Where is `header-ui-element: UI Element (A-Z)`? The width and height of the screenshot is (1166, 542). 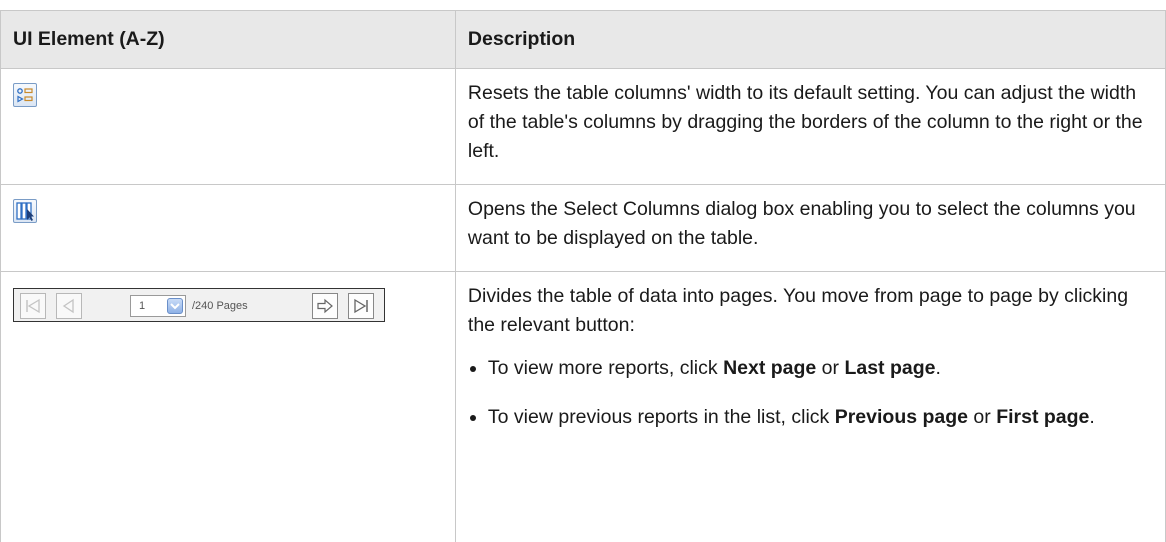
header-ui-element: UI Element (A-Z) is located at coordinates (228, 39).